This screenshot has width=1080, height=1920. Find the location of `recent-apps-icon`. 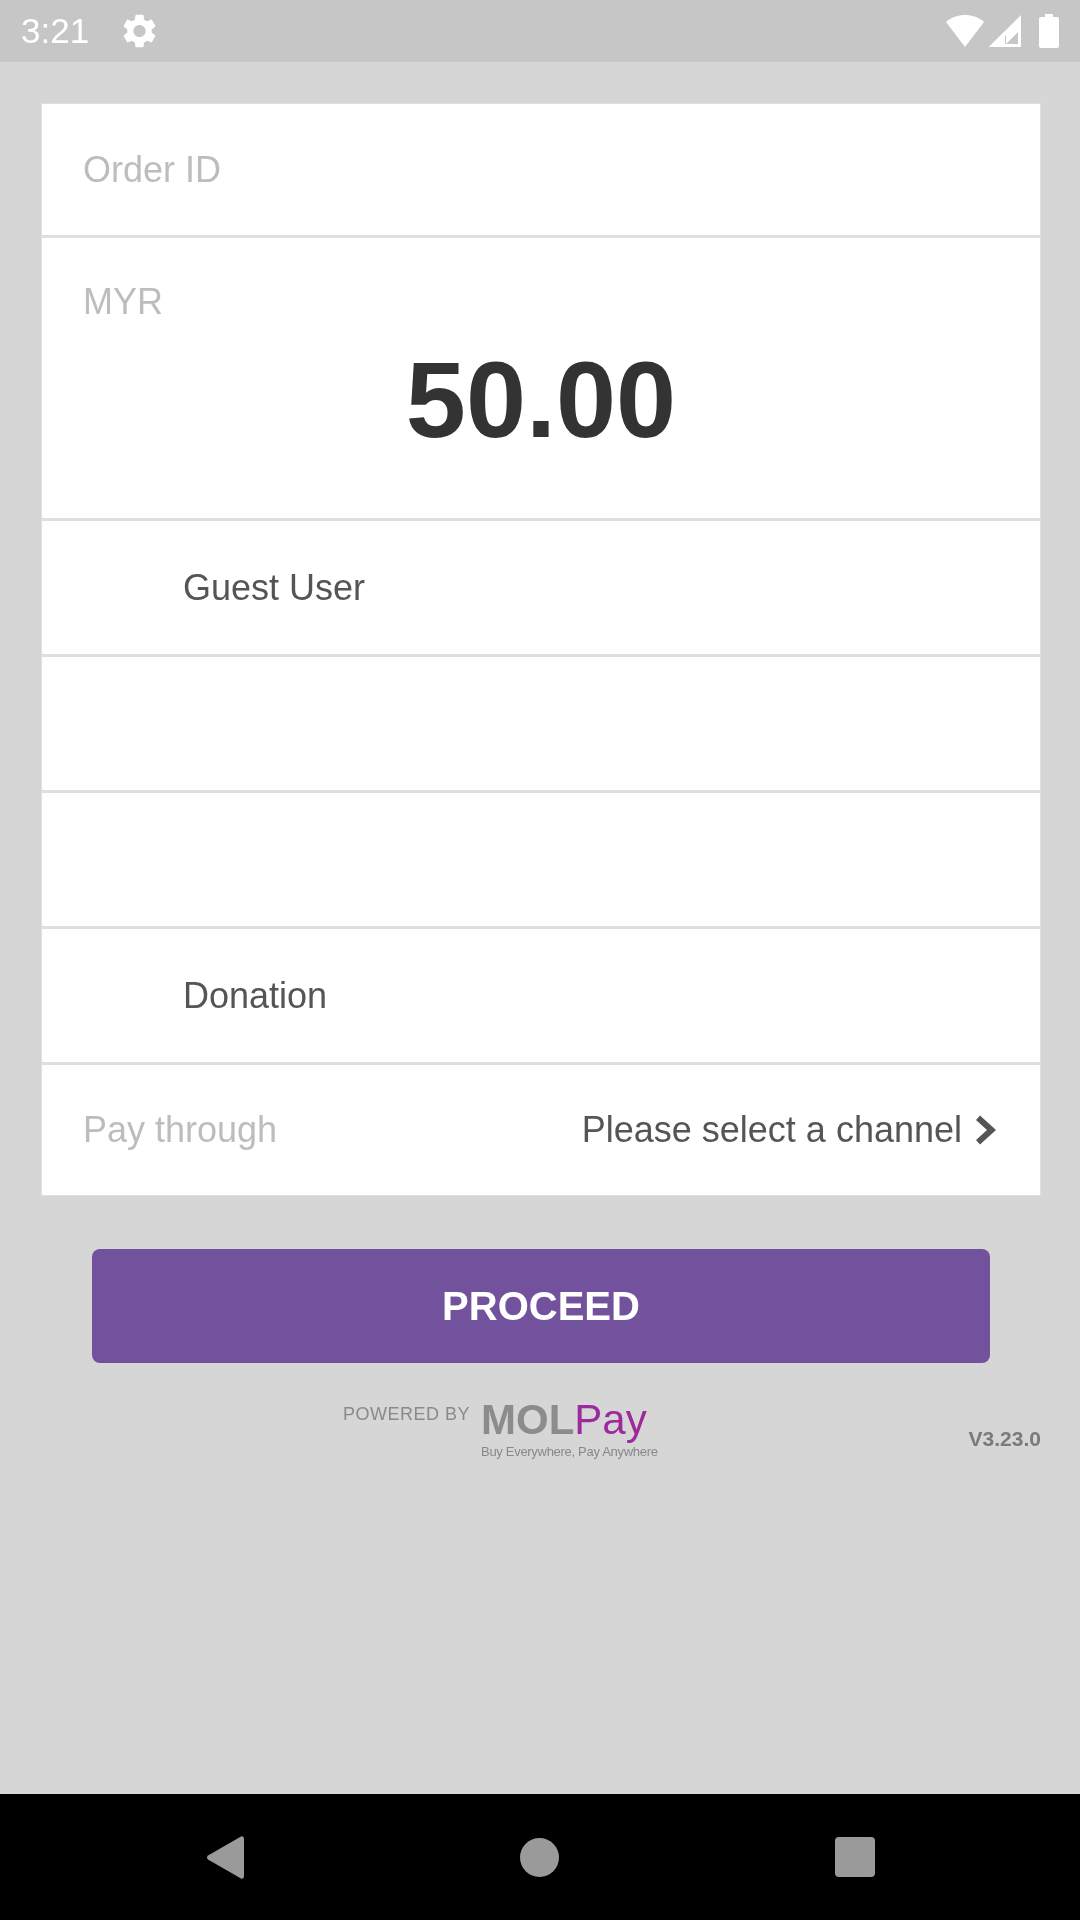

recent-apps-icon is located at coordinates (855, 1857).